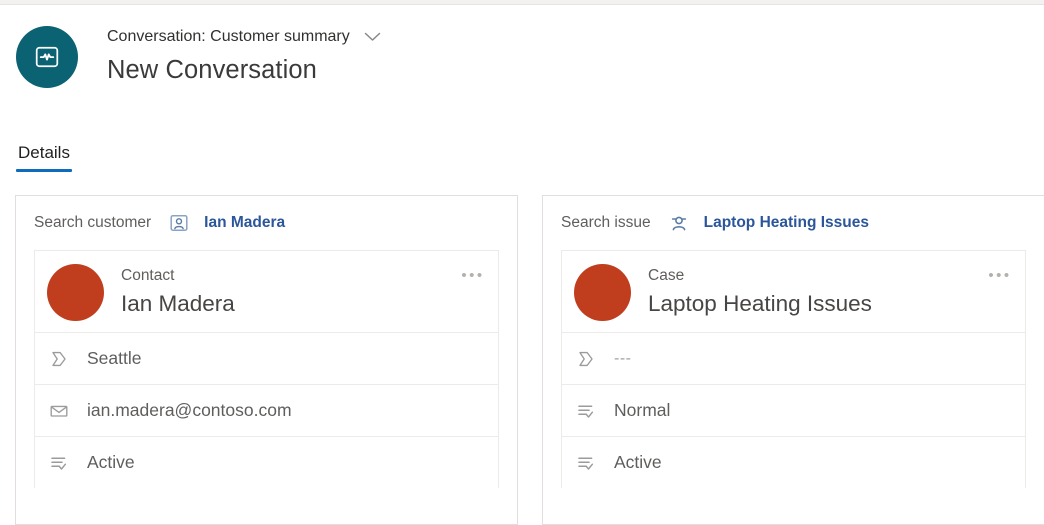 This screenshot has height=525, width=1044. What do you see at coordinates (522, 2) in the screenshot?
I see `top-toolbar-edge` at bounding box center [522, 2].